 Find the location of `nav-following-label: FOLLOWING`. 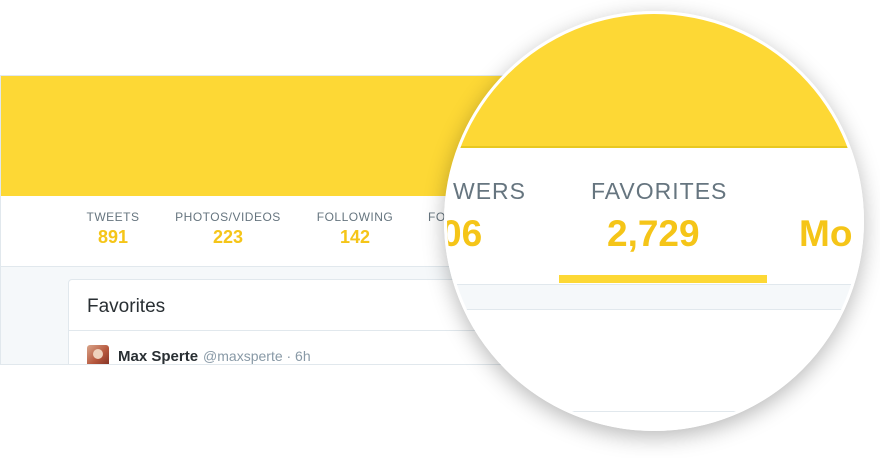

nav-following-label: FOLLOWING is located at coordinates (355, 217).